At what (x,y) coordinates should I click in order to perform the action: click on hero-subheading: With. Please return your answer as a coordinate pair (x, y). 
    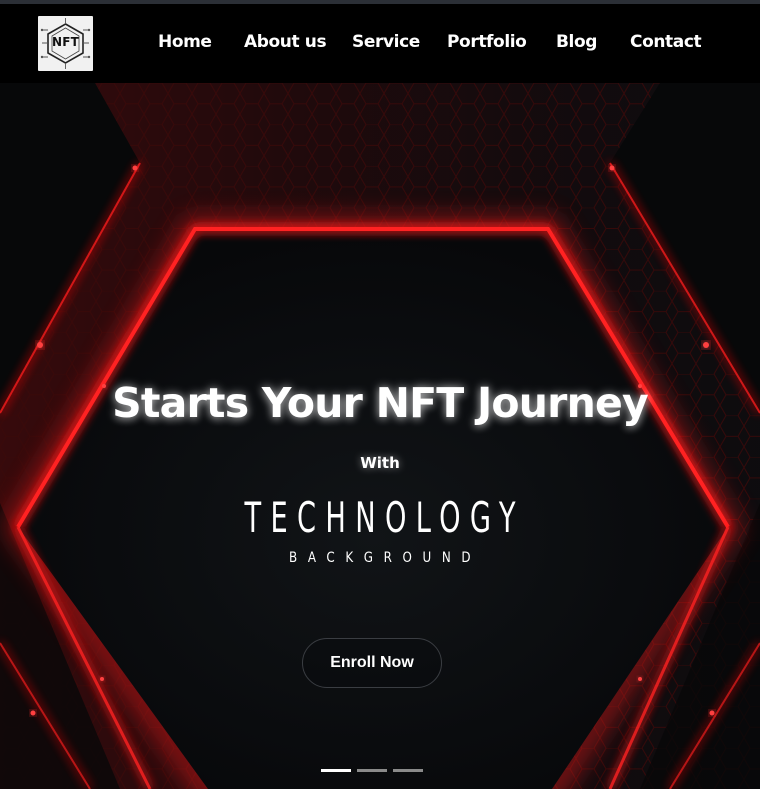
    Looking at the image, I should click on (380, 463).